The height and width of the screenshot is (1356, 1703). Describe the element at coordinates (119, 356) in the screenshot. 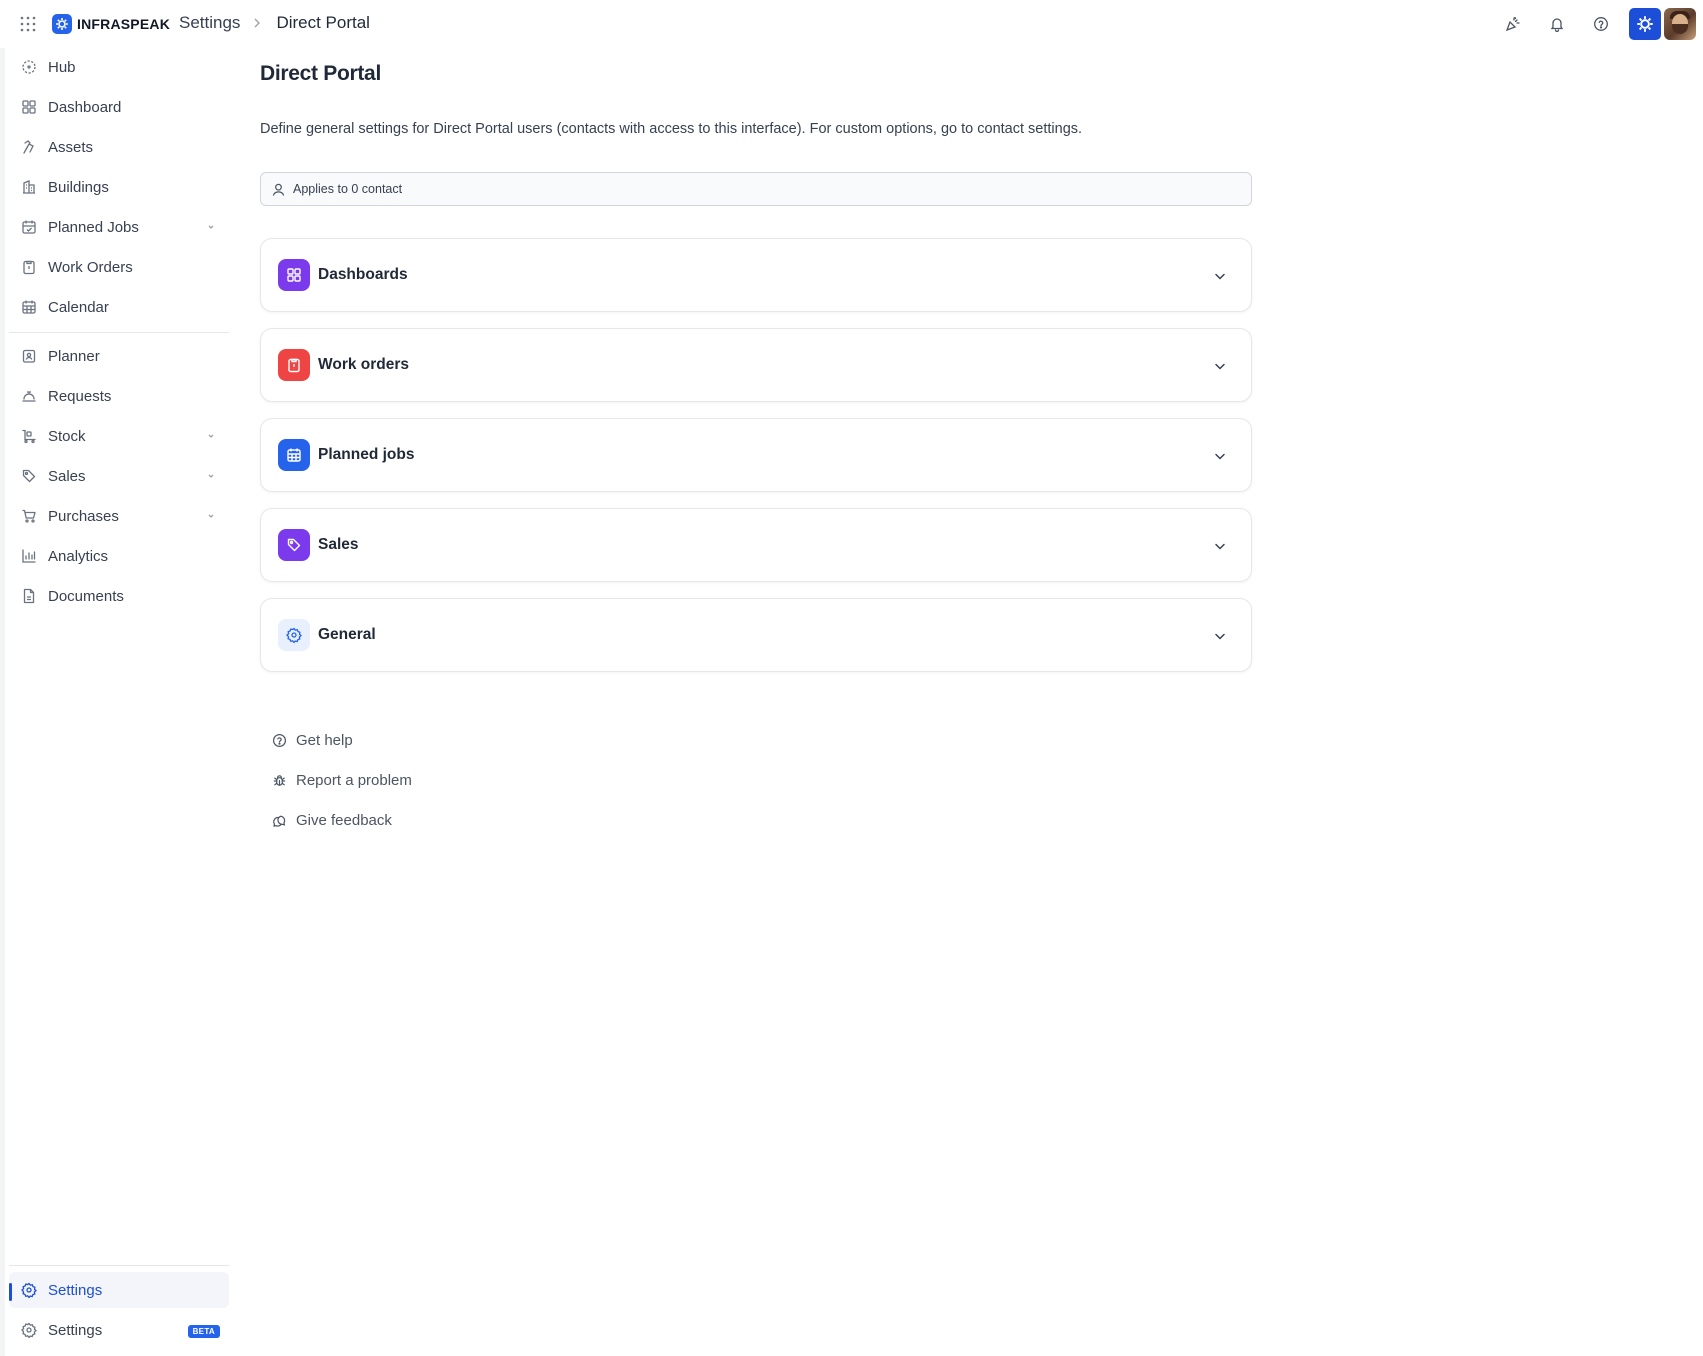

I see `sidebar-item-planner: Planner` at that location.